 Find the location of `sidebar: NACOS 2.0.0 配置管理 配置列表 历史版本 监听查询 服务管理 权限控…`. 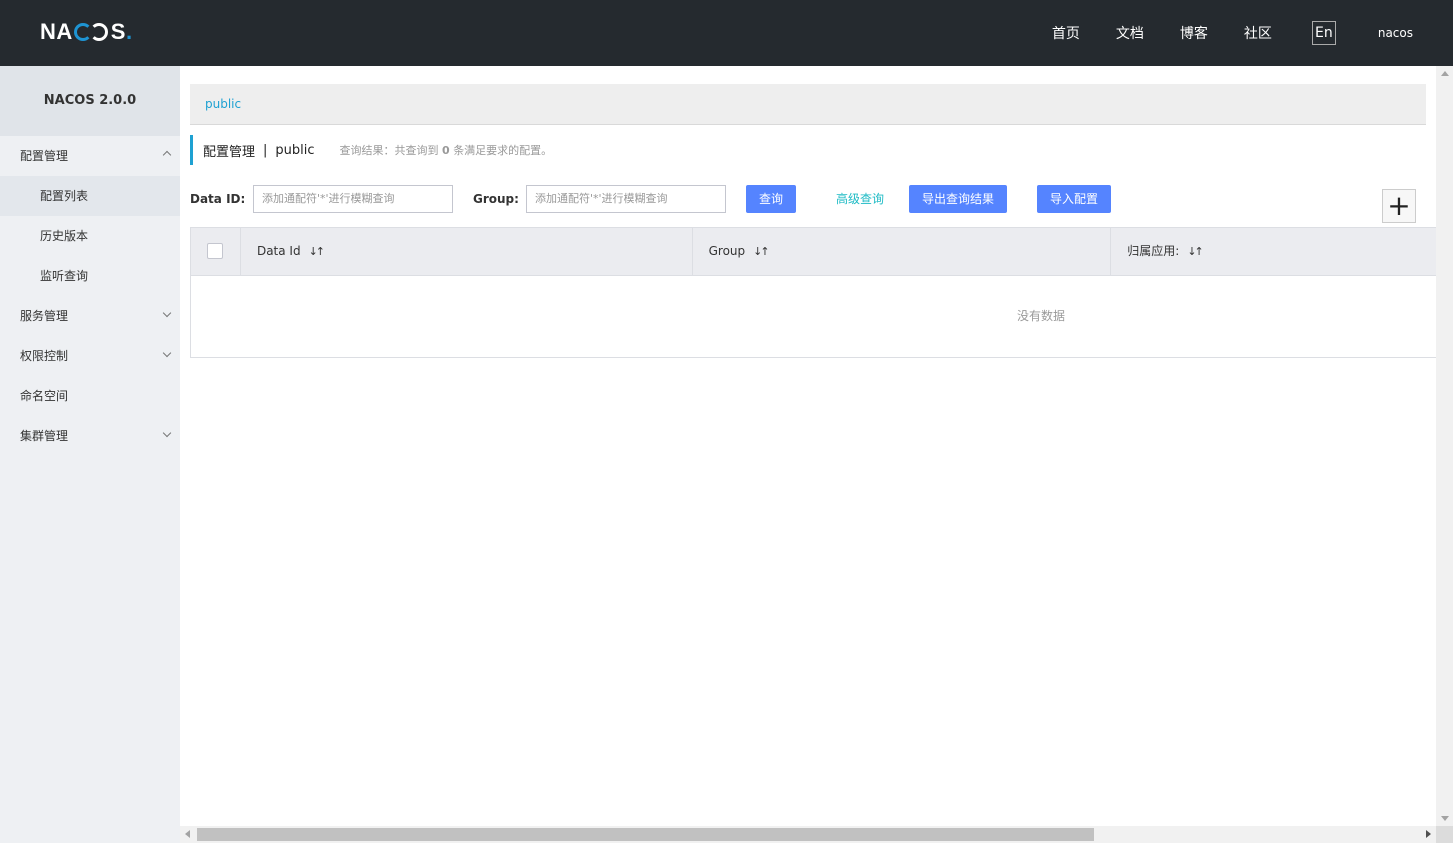

sidebar: NACOS 2.0.0 配置管理 配置列表 历史版本 监听查询 服务管理 权限控… is located at coordinates (90, 454).